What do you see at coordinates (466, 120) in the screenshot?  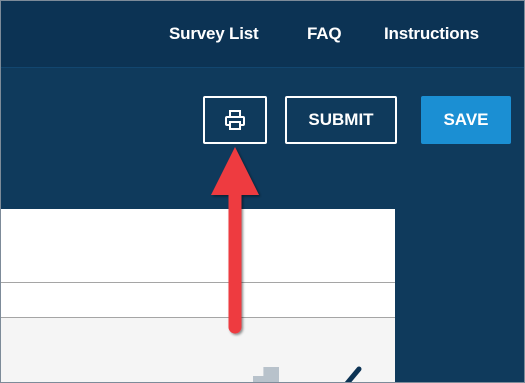 I see `save-button: SAVE` at bounding box center [466, 120].